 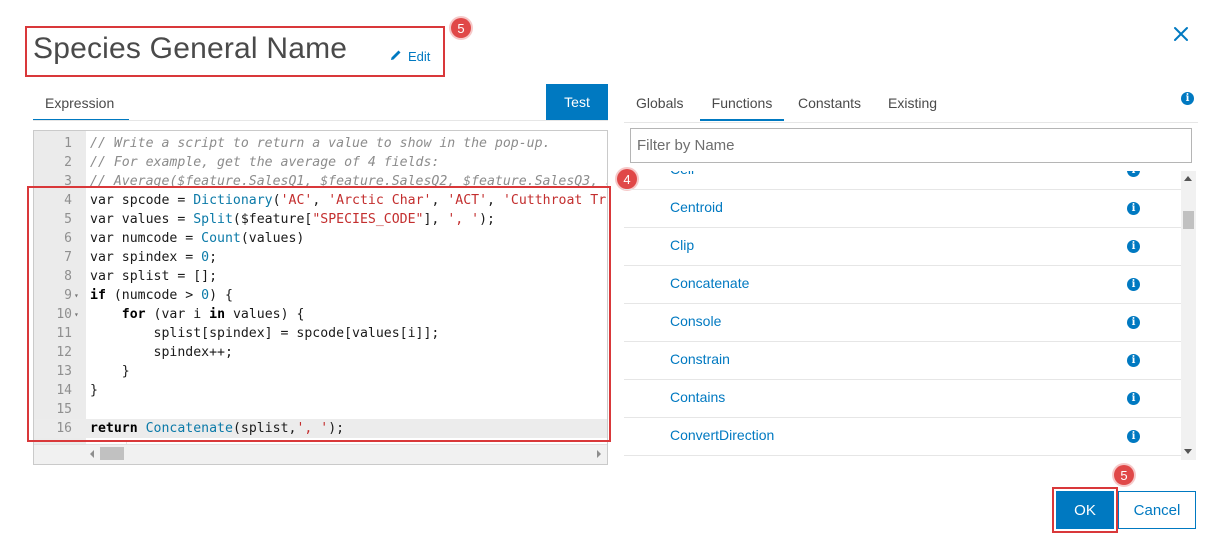 I want to click on function-name: Console, so click(x=695, y=321).